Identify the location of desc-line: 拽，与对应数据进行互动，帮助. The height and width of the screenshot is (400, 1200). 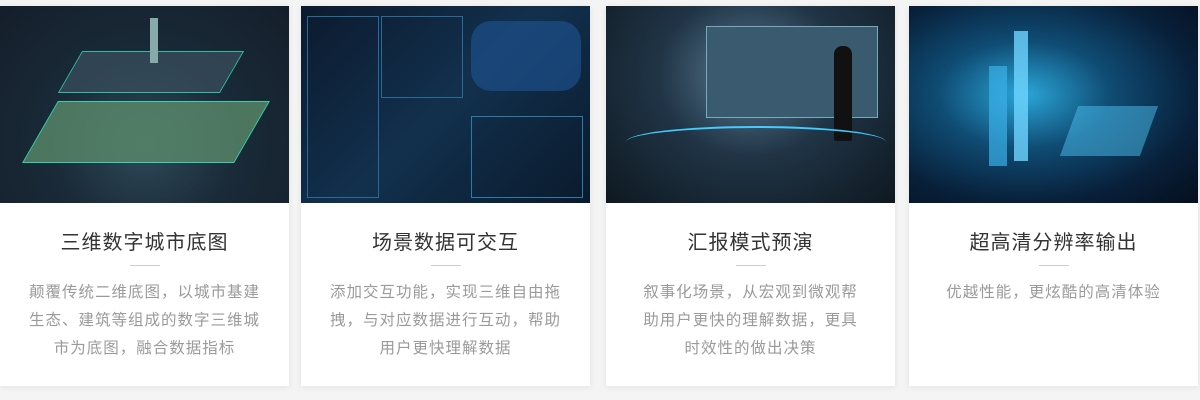
(445, 320).